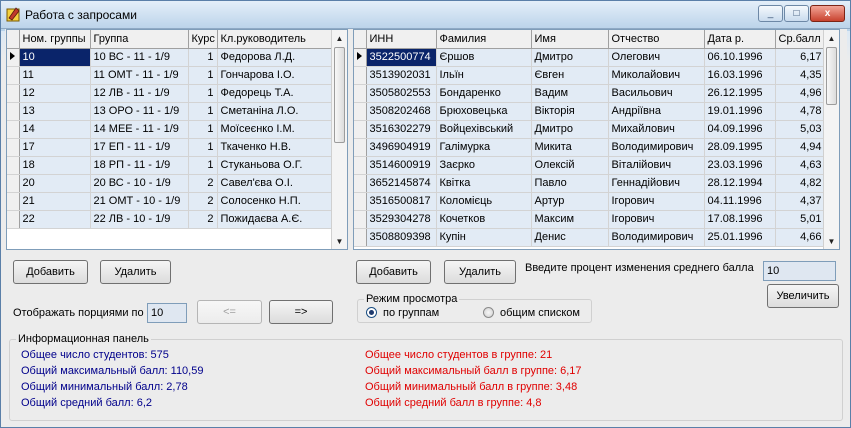  Describe the element at coordinates (796, 13) in the screenshot. I see `maximize-button: □` at that location.